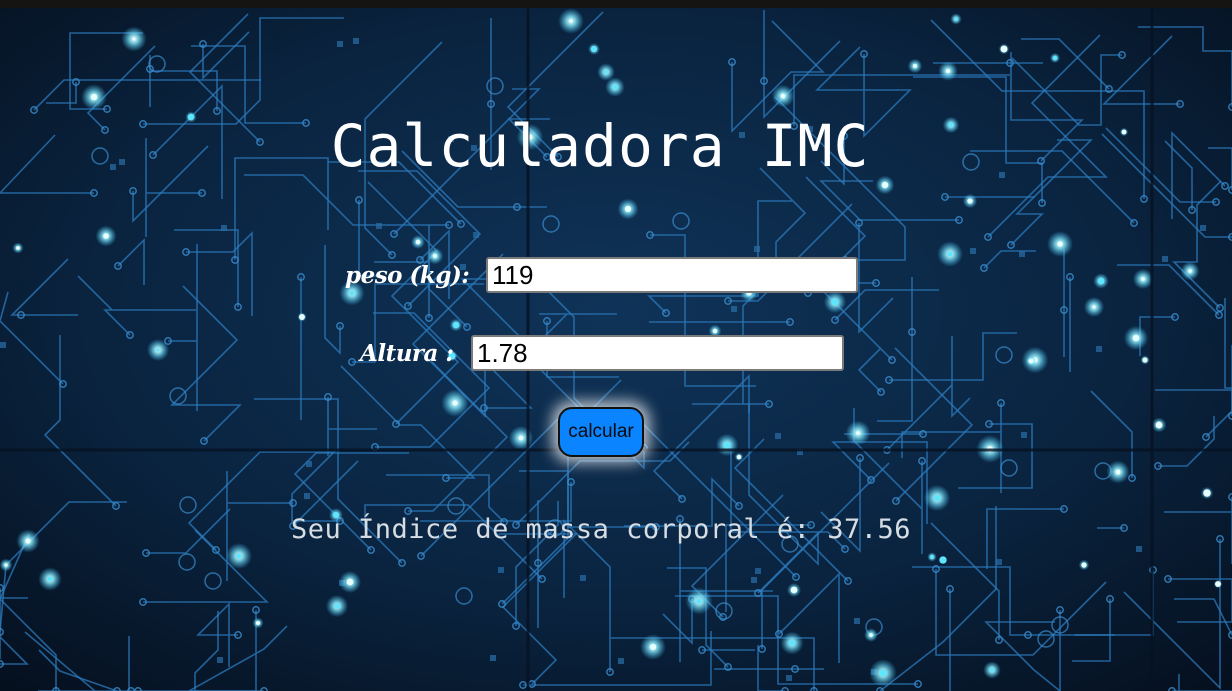 The height and width of the screenshot is (691, 1232). I want to click on calcular-button: calcular, so click(601, 432).